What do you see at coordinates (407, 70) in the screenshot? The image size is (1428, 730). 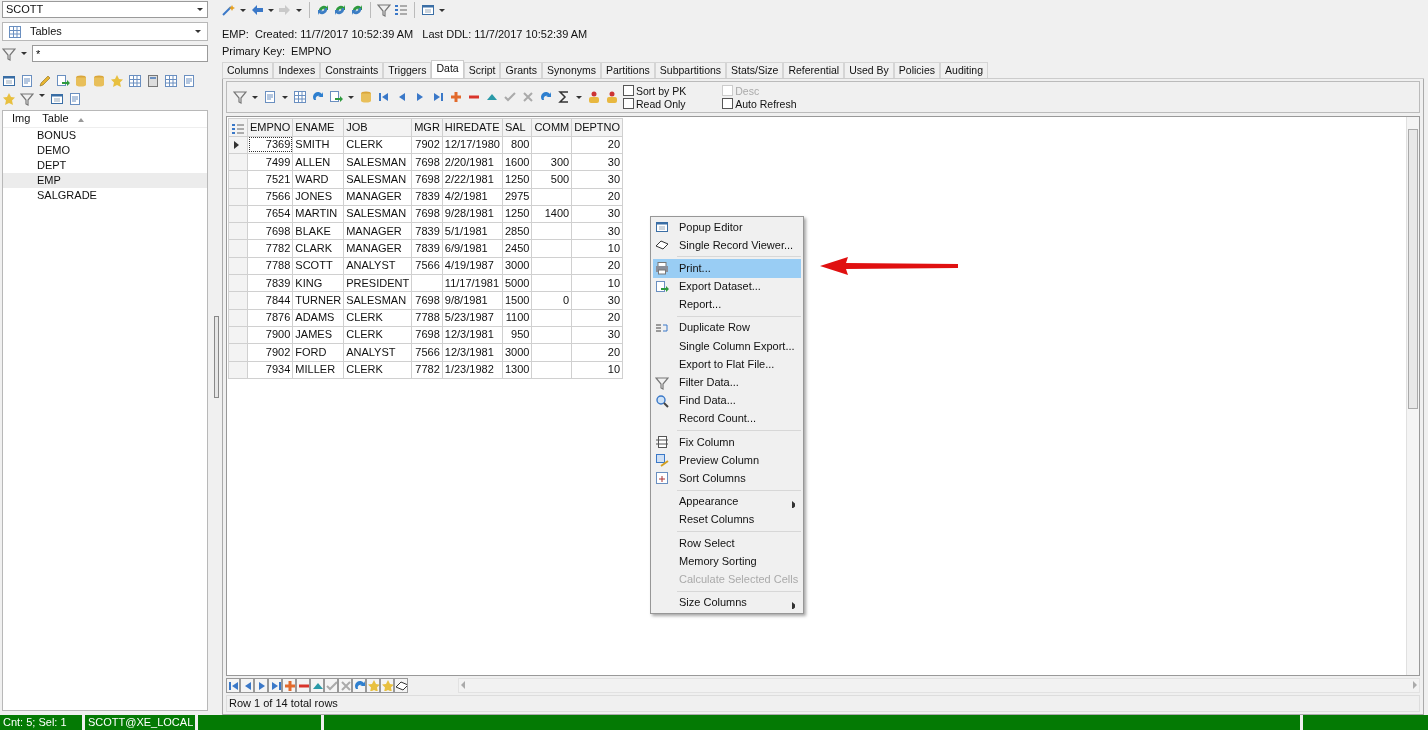 I see `tab: Triggers` at bounding box center [407, 70].